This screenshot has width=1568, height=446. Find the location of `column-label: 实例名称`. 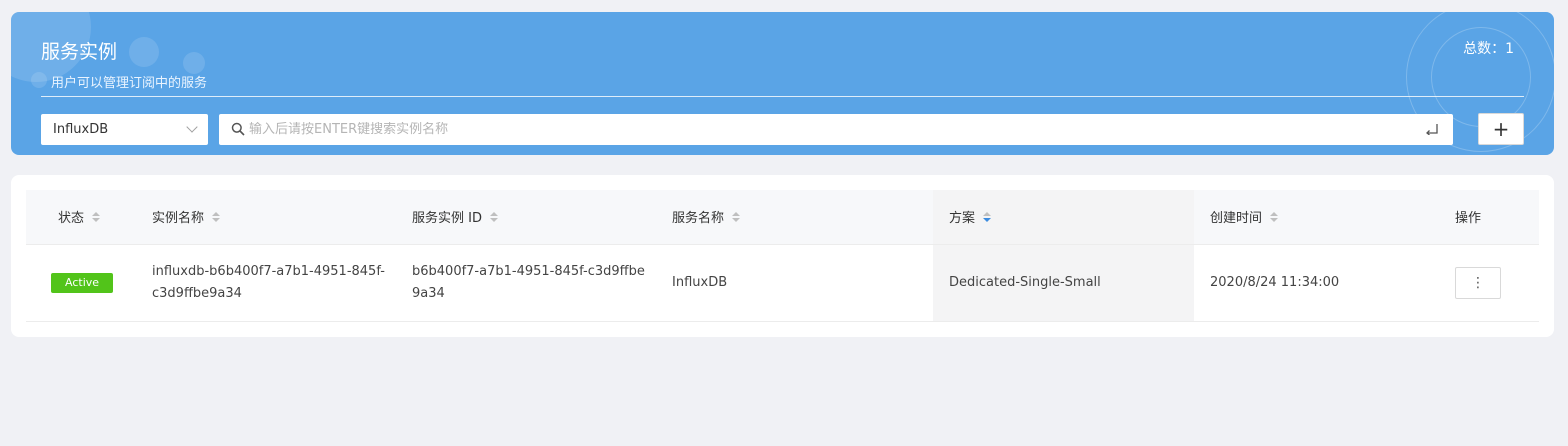

column-label: 实例名称 is located at coordinates (178, 219).